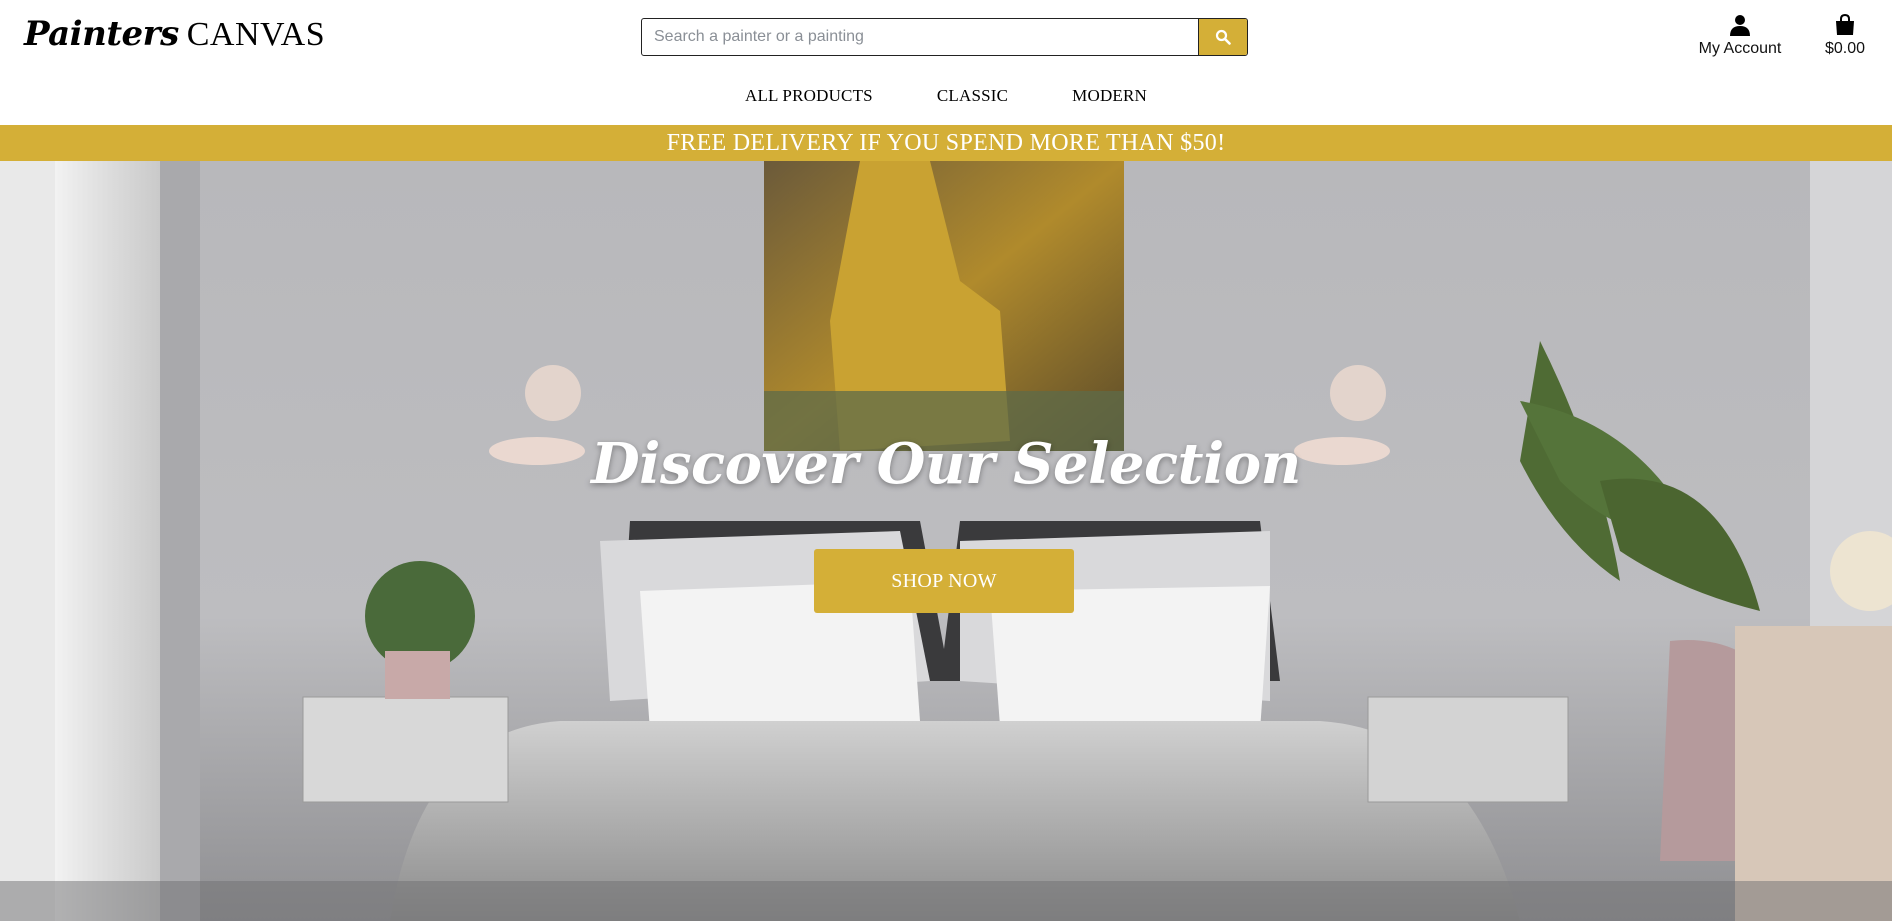 The image size is (1892, 921). What do you see at coordinates (1845, 24) in the screenshot?
I see `shopping-bag-icon` at bounding box center [1845, 24].